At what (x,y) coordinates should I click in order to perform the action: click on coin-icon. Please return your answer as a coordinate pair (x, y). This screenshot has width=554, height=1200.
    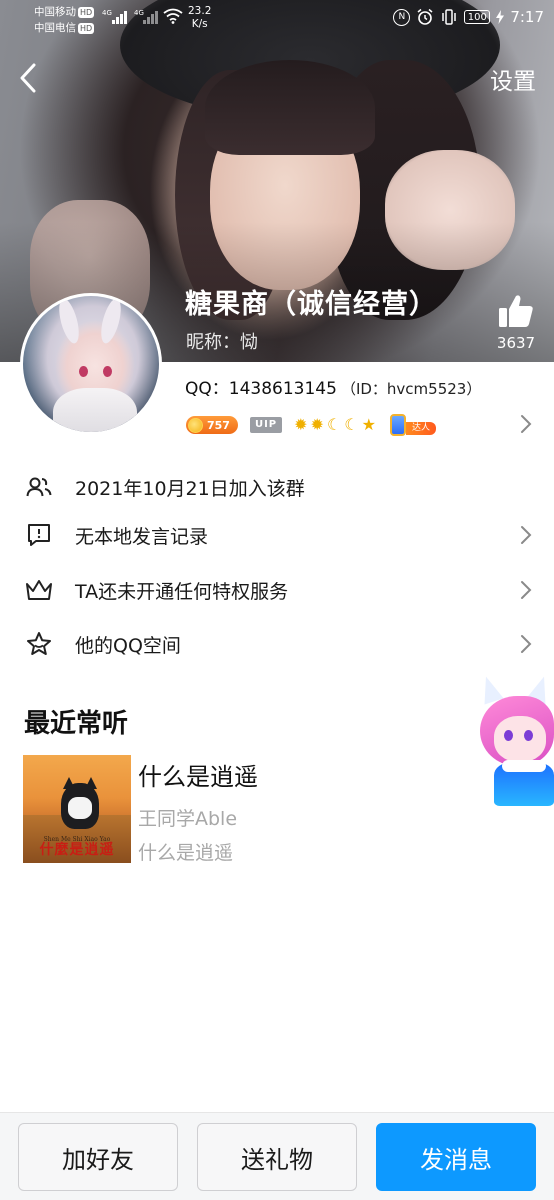
    Looking at the image, I should click on (195, 425).